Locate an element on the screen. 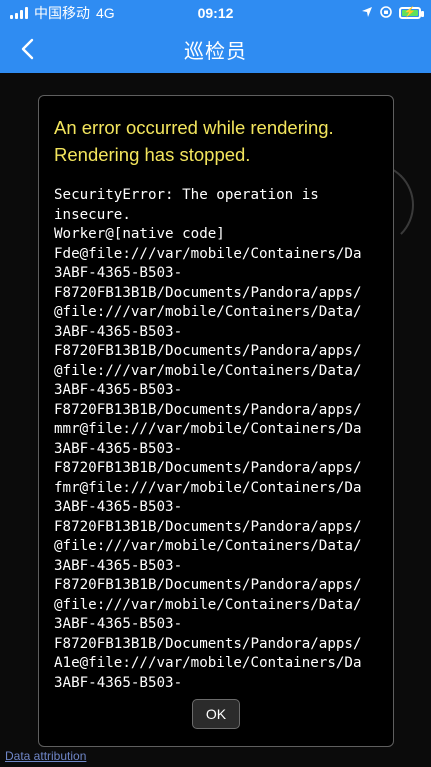 This screenshot has width=431, height=767. carrier-name: 中国移动 is located at coordinates (62, 13).